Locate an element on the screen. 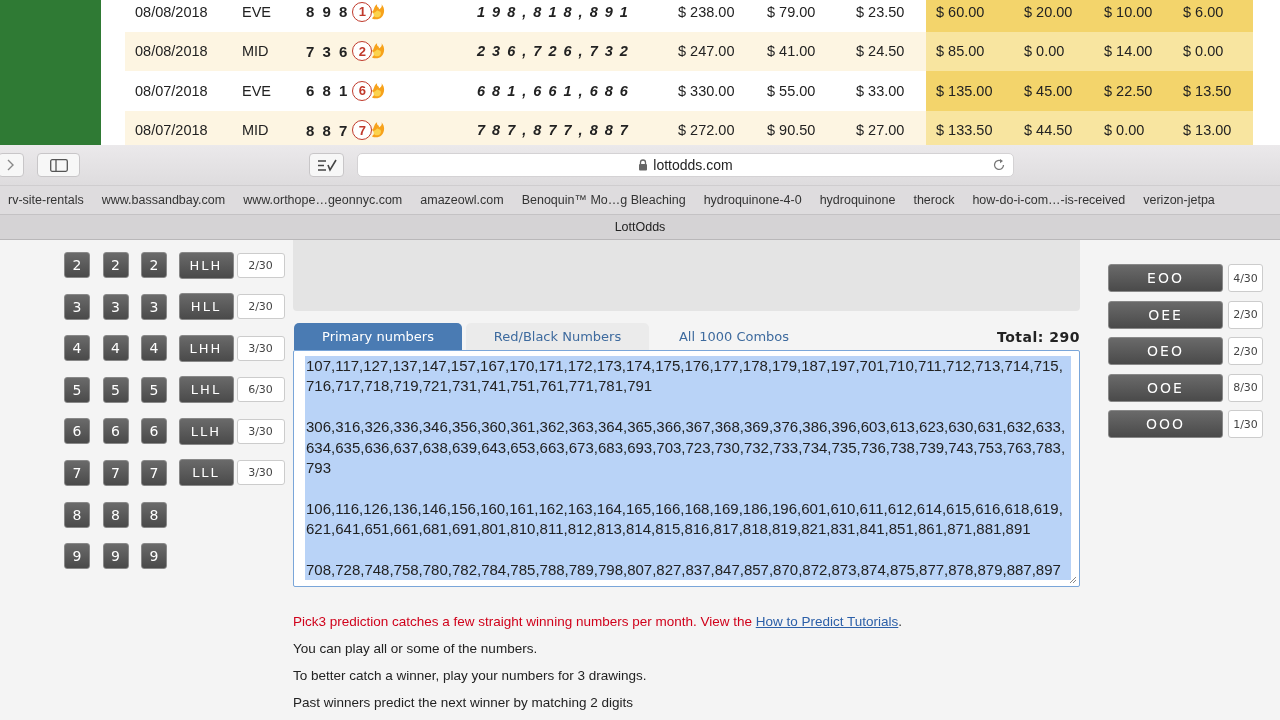  bookmark-link: therock is located at coordinates (934, 200).